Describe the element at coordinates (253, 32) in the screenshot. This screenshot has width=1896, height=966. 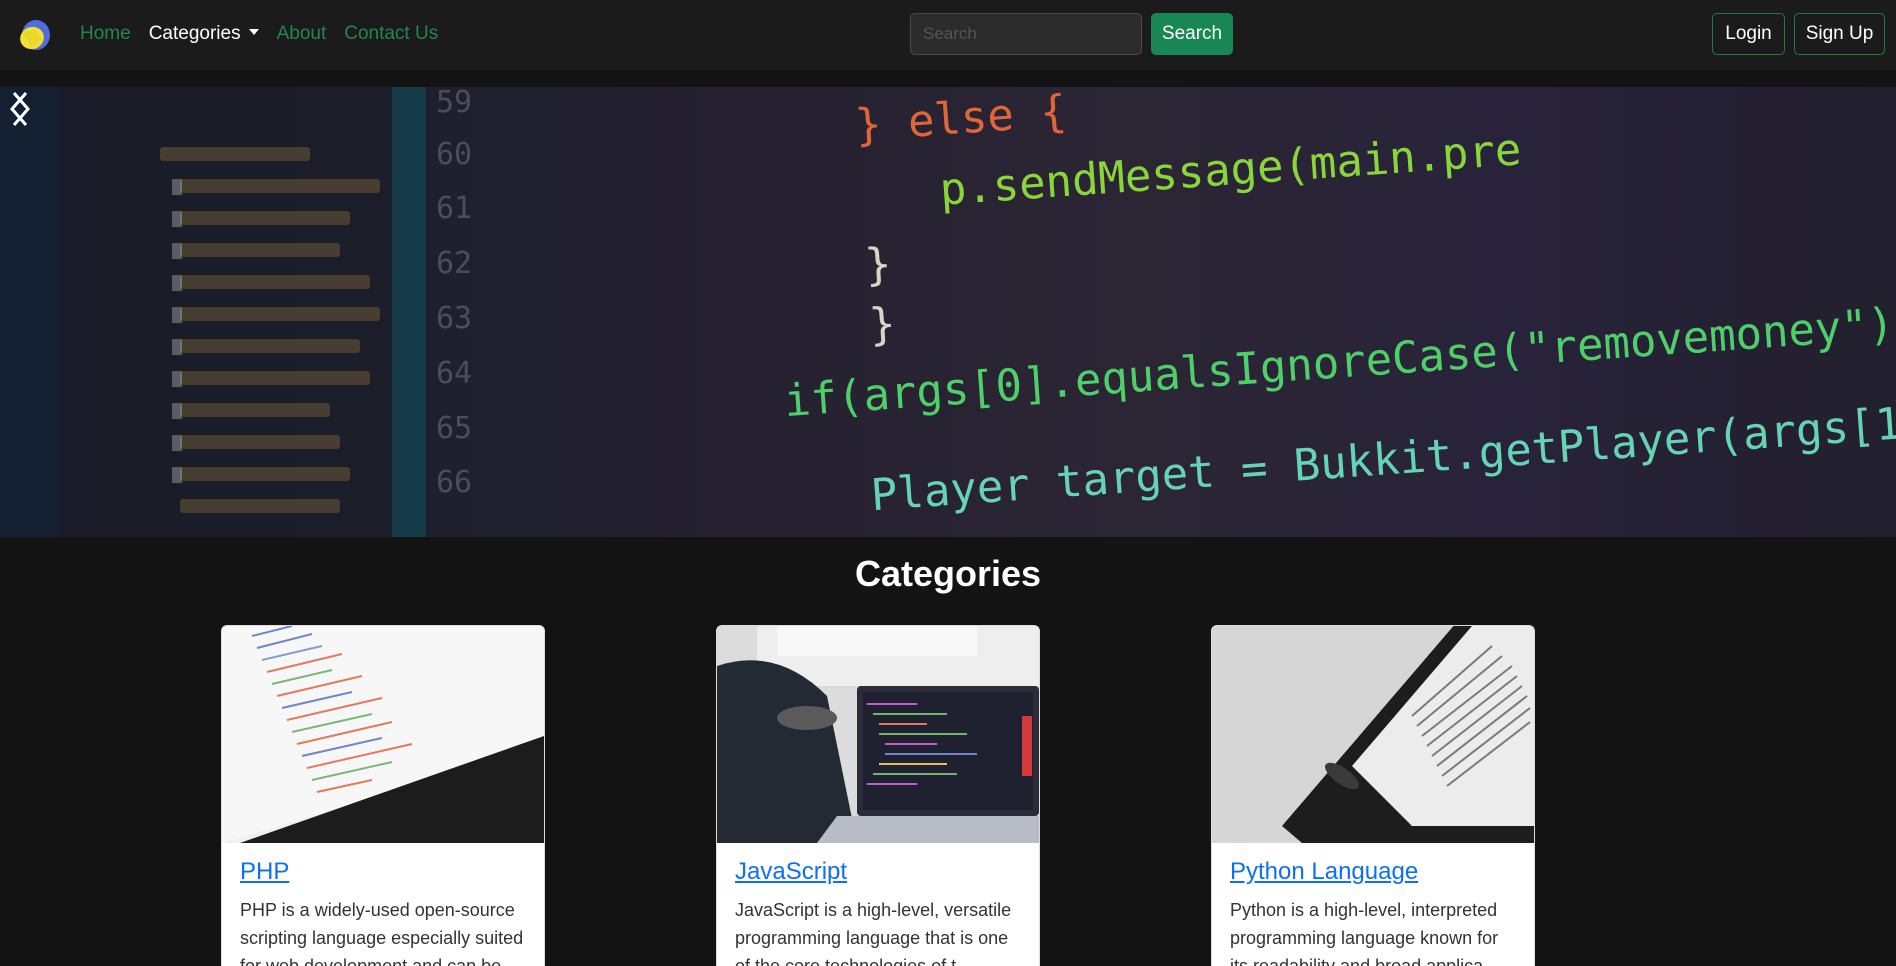
I see `caret-down-icon` at that location.